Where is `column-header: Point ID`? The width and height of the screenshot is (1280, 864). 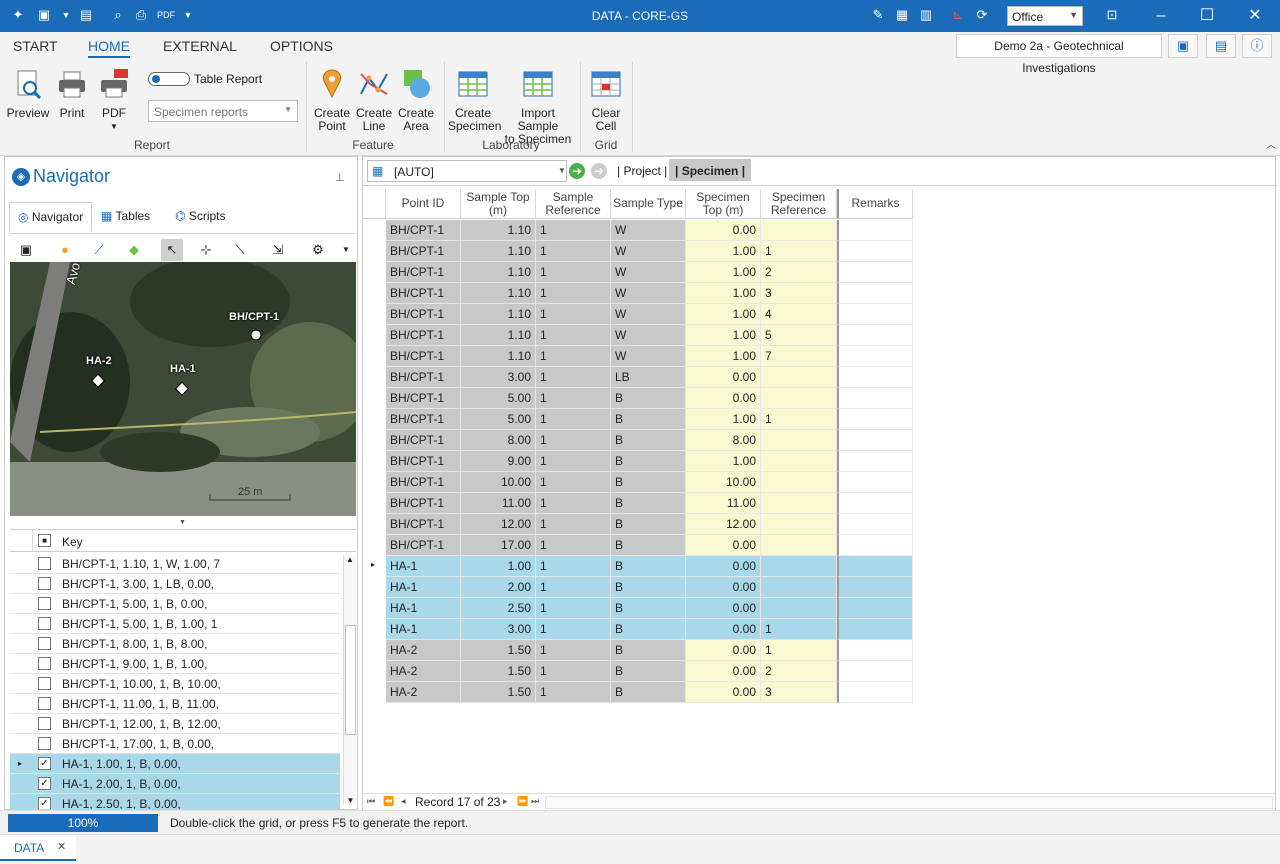 column-header: Point ID is located at coordinates (423, 204).